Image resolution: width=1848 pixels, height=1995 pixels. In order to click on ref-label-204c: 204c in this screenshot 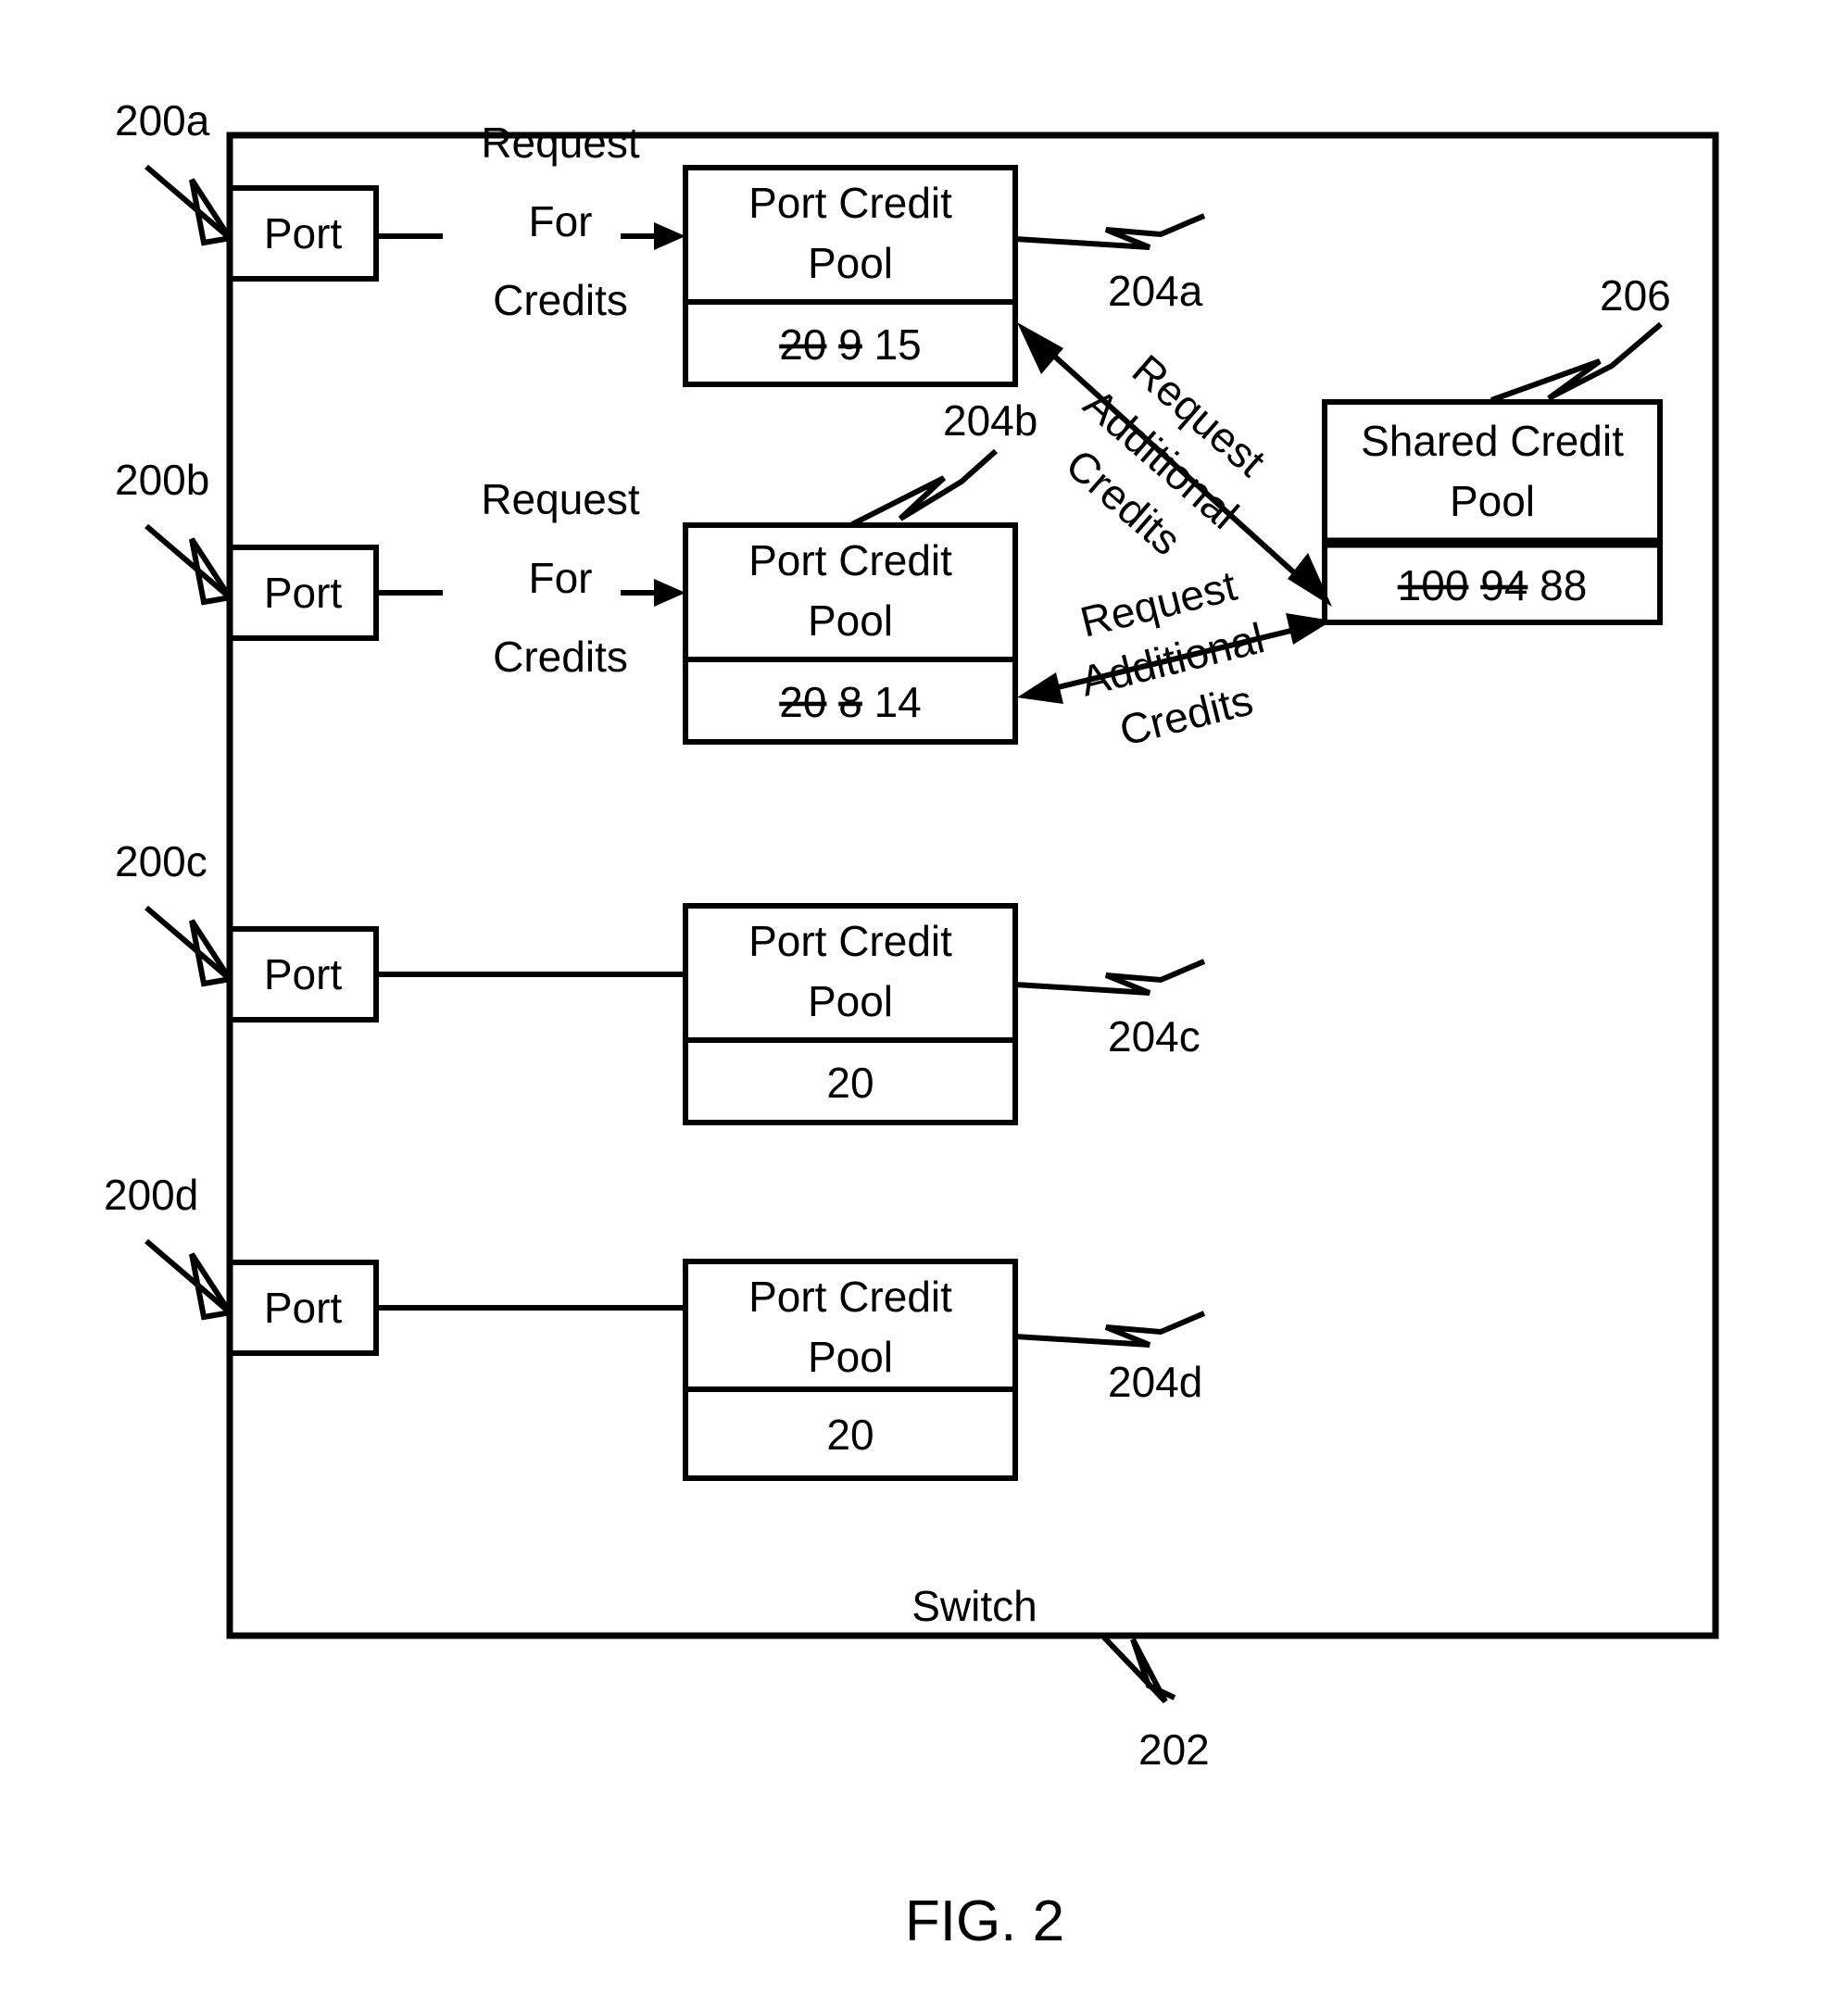, I will do `click(1154, 1036)`.